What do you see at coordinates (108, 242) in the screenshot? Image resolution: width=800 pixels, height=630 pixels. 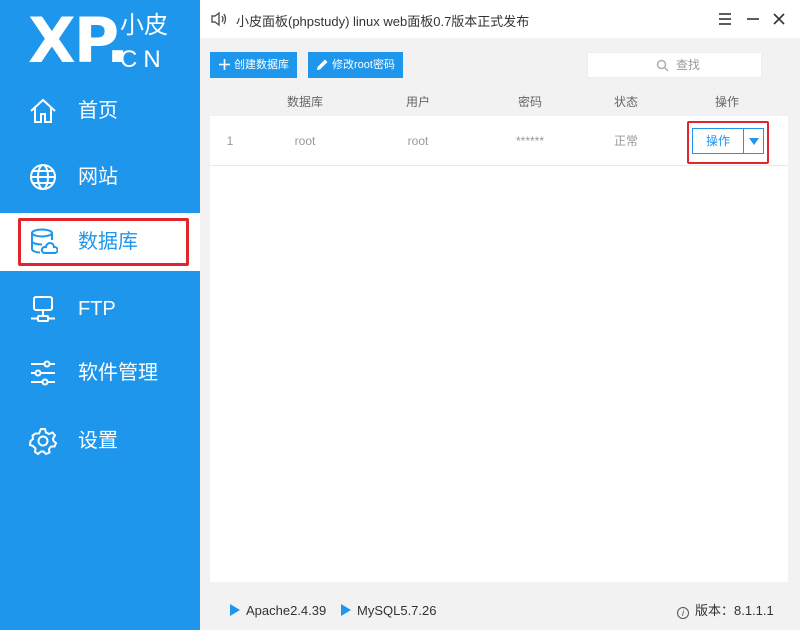 I see `sidebar-item-label: 数据库` at bounding box center [108, 242].